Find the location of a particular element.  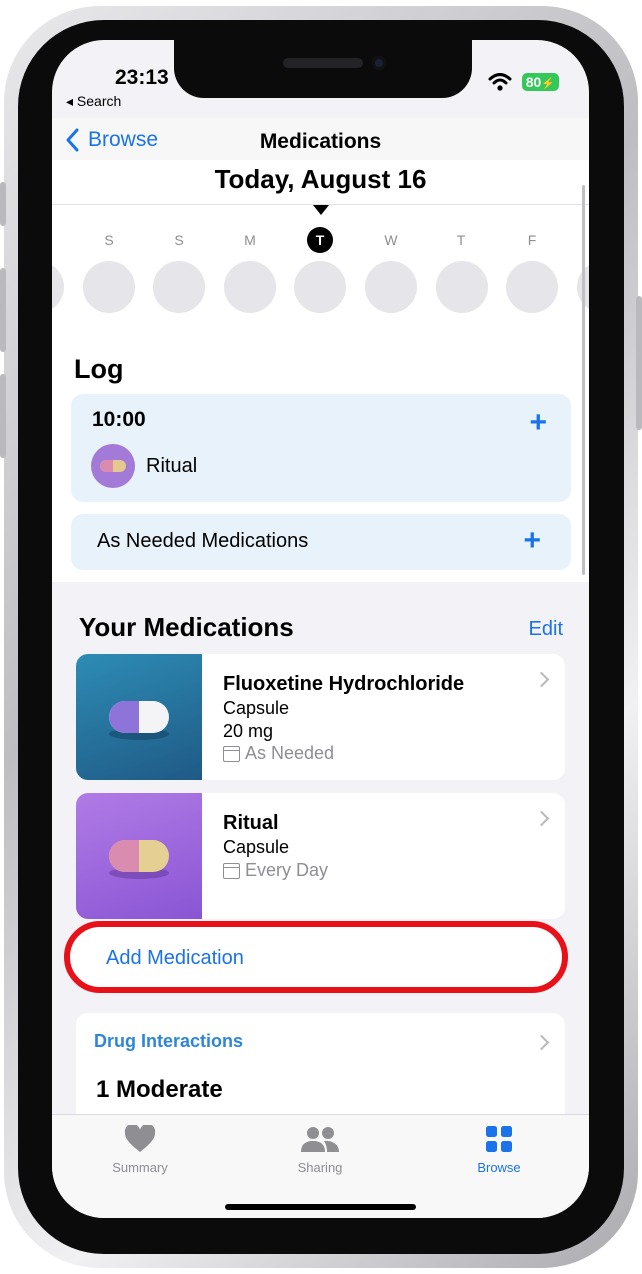

tab-browse: Browse is located at coordinates (499, 1150).